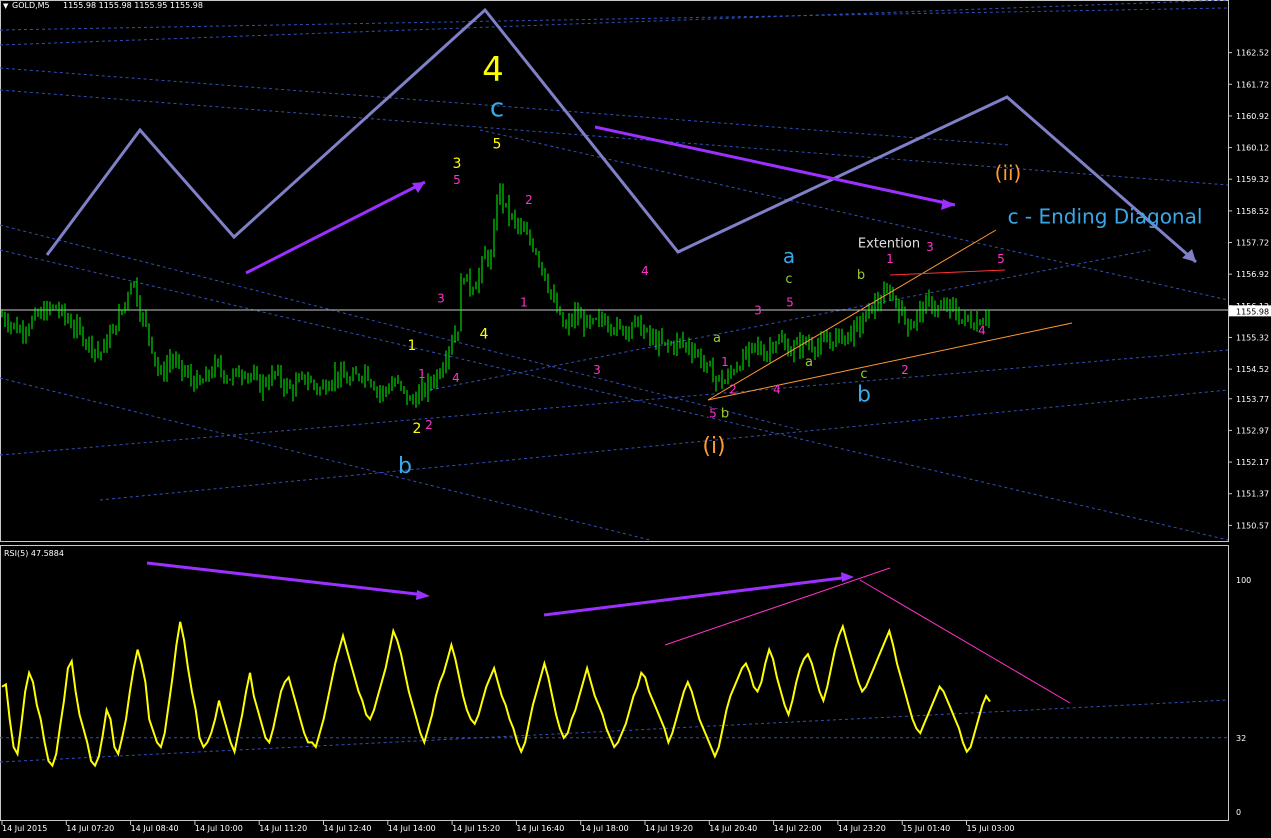 The height and width of the screenshot is (838, 1271). I want to click on y-tick-label: 1153.77, so click(1252, 399).